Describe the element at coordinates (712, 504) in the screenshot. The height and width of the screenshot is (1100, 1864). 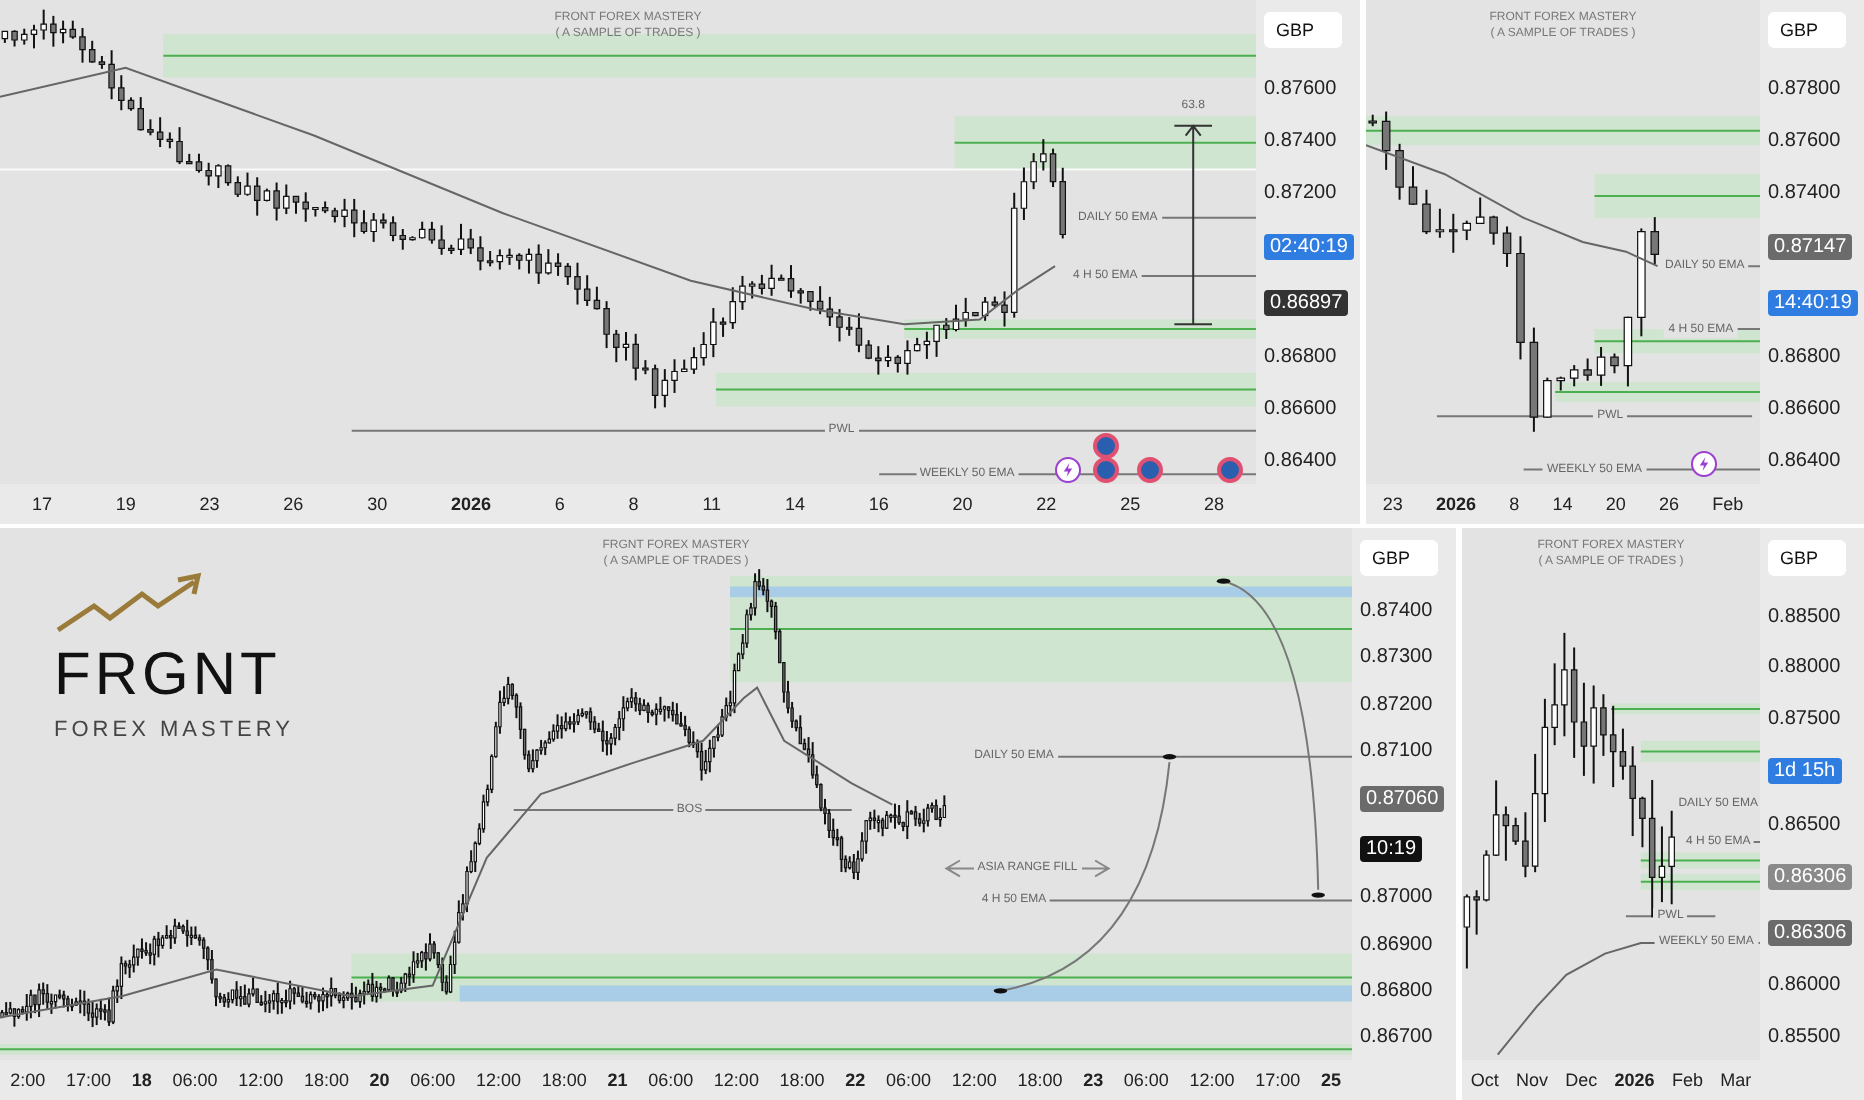
I see `time-label: 11` at that location.